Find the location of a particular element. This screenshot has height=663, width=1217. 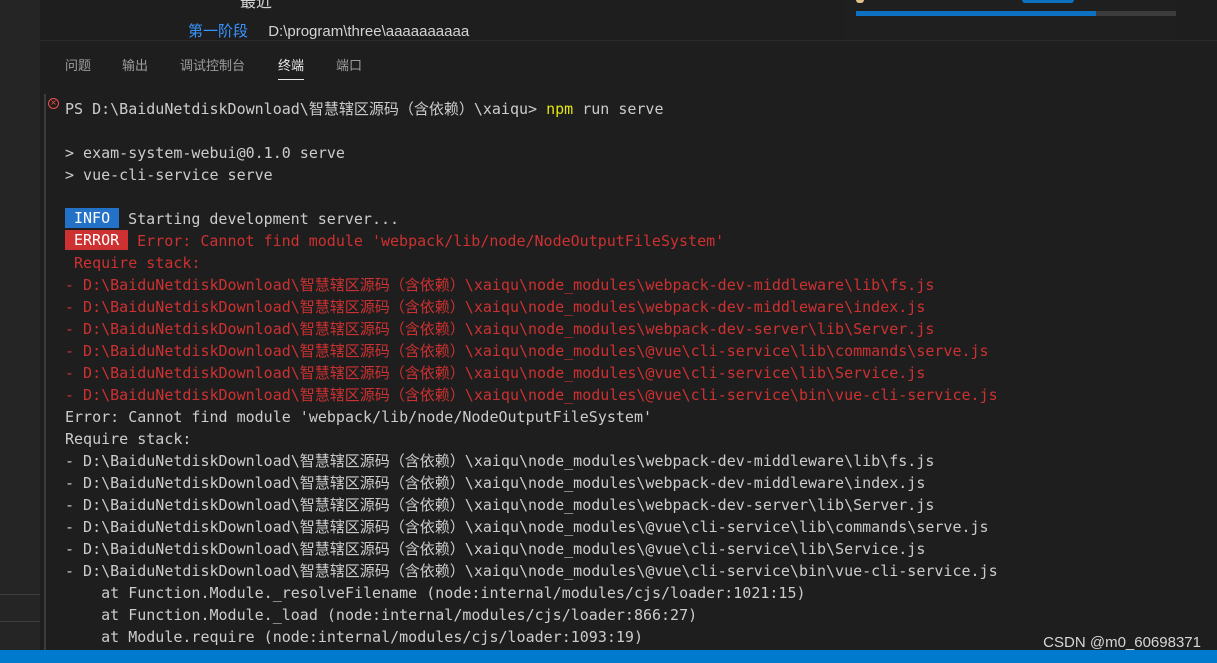

activity-bar is located at coordinates (20, 325).